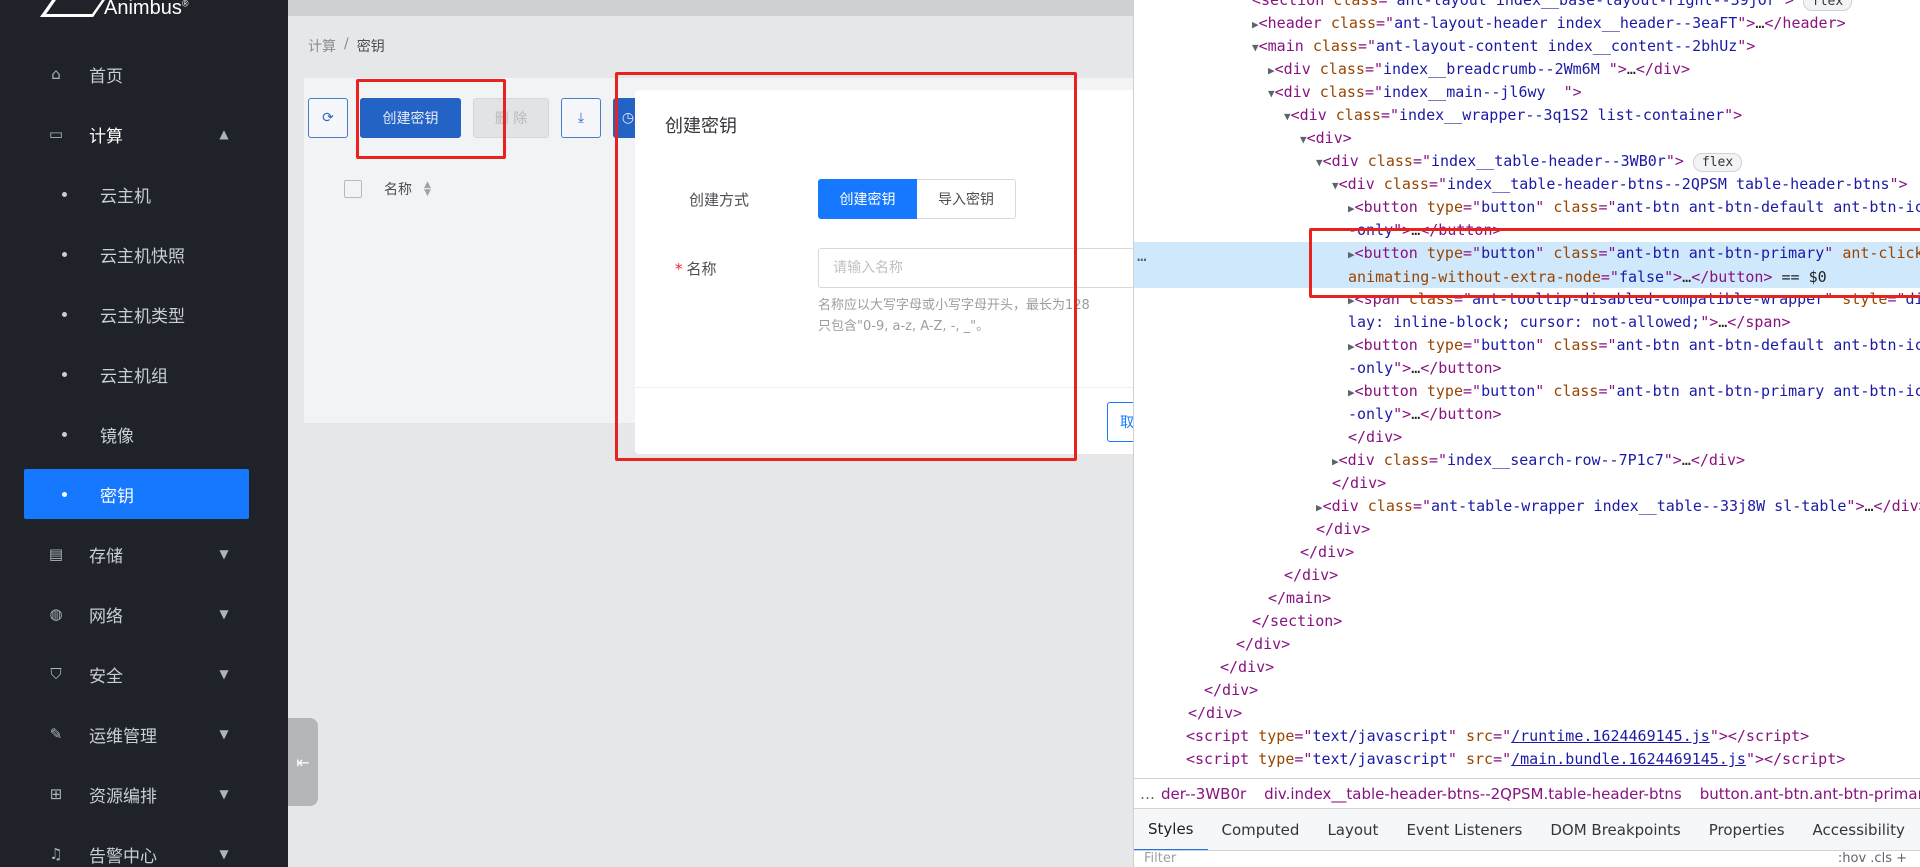 The height and width of the screenshot is (867, 1920). Describe the element at coordinates (136, 494) in the screenshot. I see `sidebar-item-keypair: 密钥` at that location.